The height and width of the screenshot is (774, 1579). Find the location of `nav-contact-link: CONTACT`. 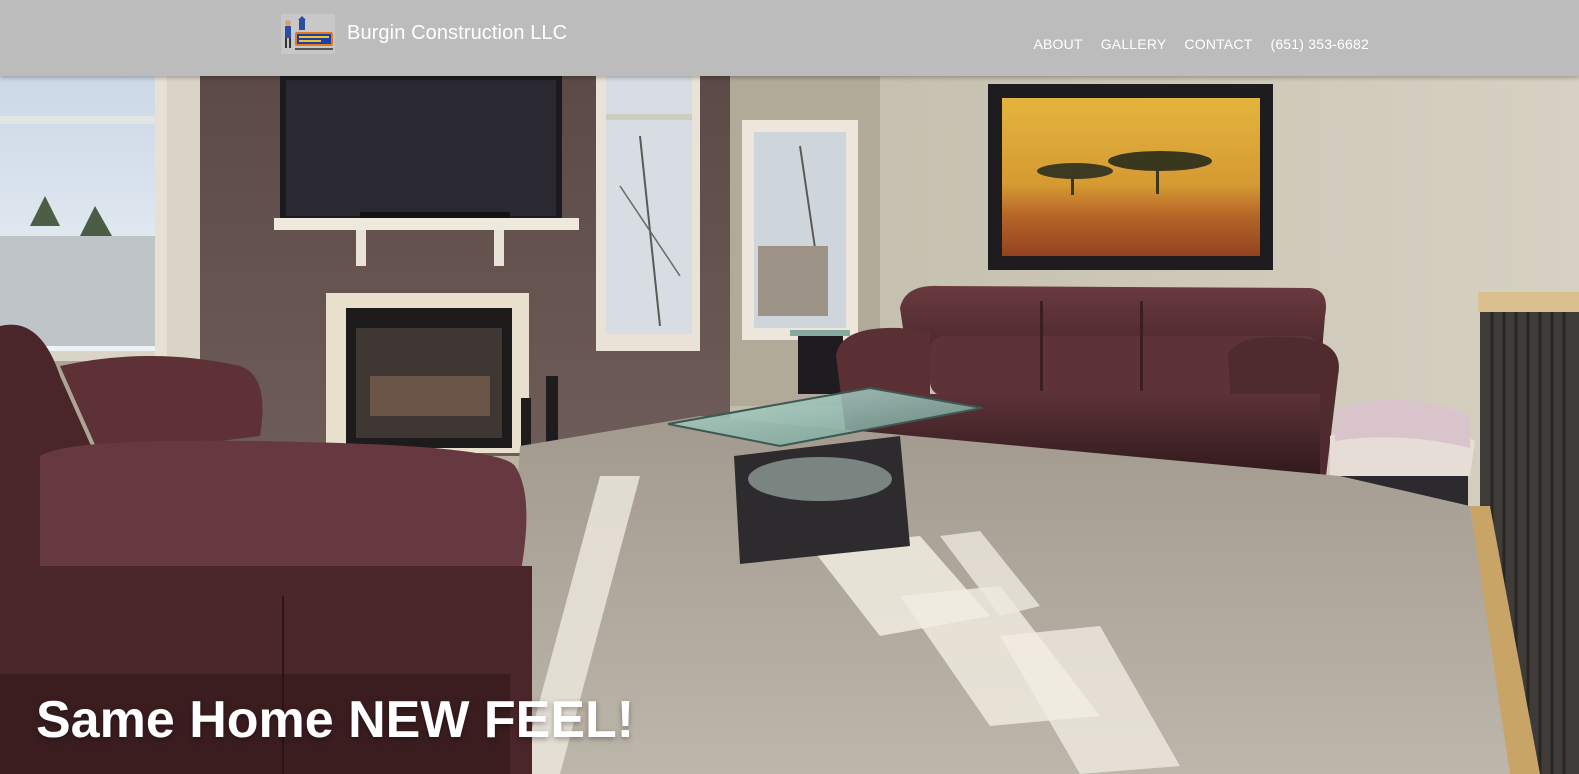

nav-contact-link: CONTACT is located at coordinates (1218, 44).